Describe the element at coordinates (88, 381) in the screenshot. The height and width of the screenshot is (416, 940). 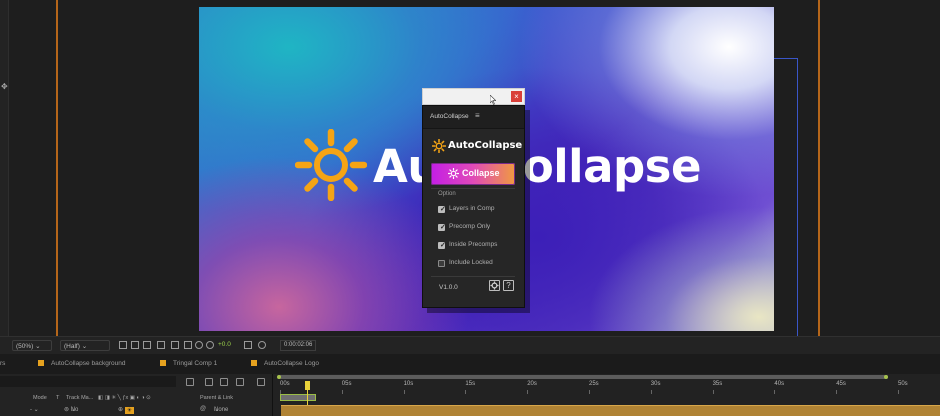
I see `layer-search-input` at that location.